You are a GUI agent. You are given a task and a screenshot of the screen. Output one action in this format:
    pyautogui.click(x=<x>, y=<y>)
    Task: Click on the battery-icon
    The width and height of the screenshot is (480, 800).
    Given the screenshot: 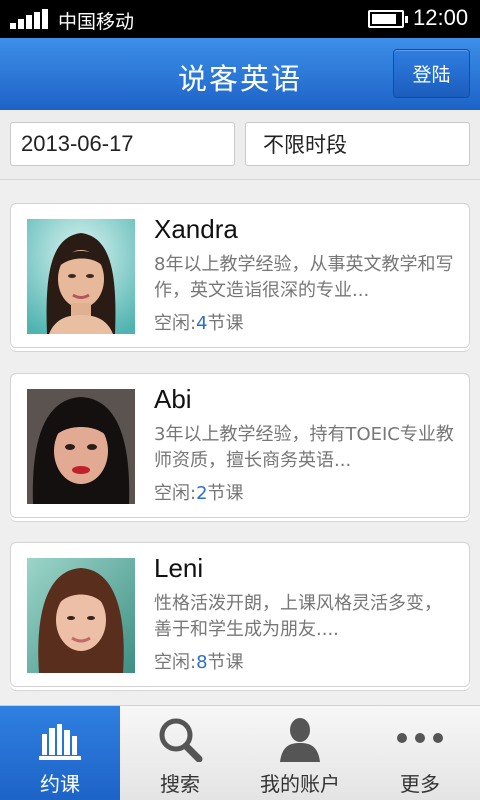 What is the action you would take?
    pyautogui.click(x=388, y=19)
    